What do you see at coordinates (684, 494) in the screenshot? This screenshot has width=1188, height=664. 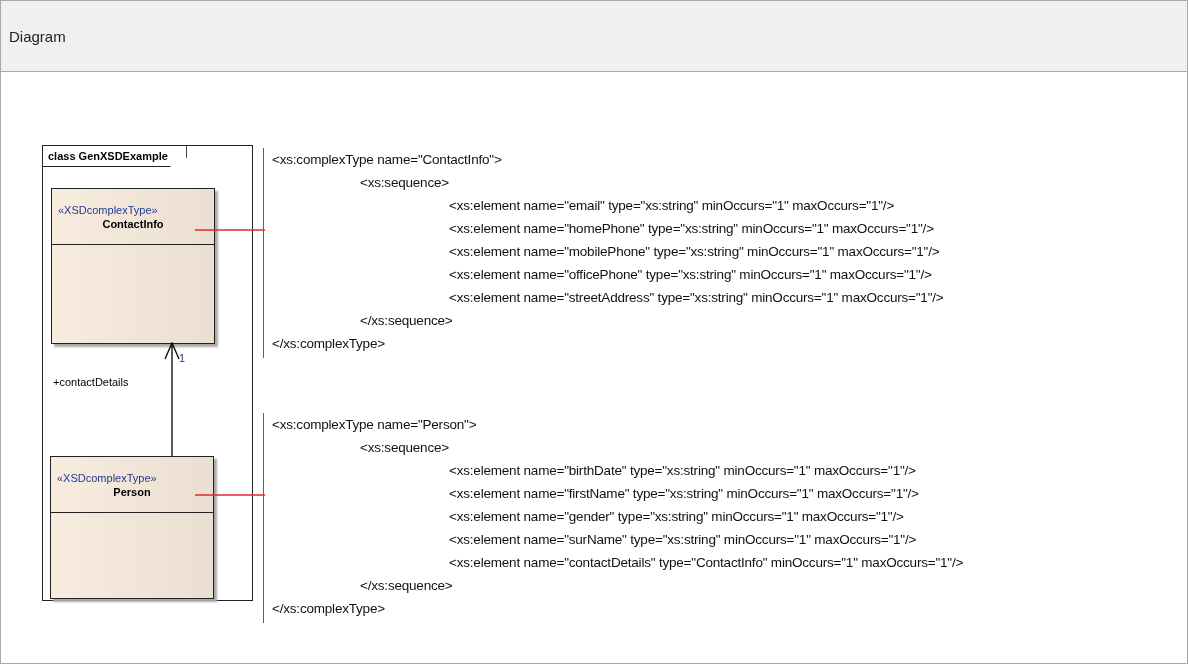 I see `code-line: <xs:element name="firstName" type="xs:string" minOccurs="1" maxOccurs="1"/>` at bounding box center [684, 494].